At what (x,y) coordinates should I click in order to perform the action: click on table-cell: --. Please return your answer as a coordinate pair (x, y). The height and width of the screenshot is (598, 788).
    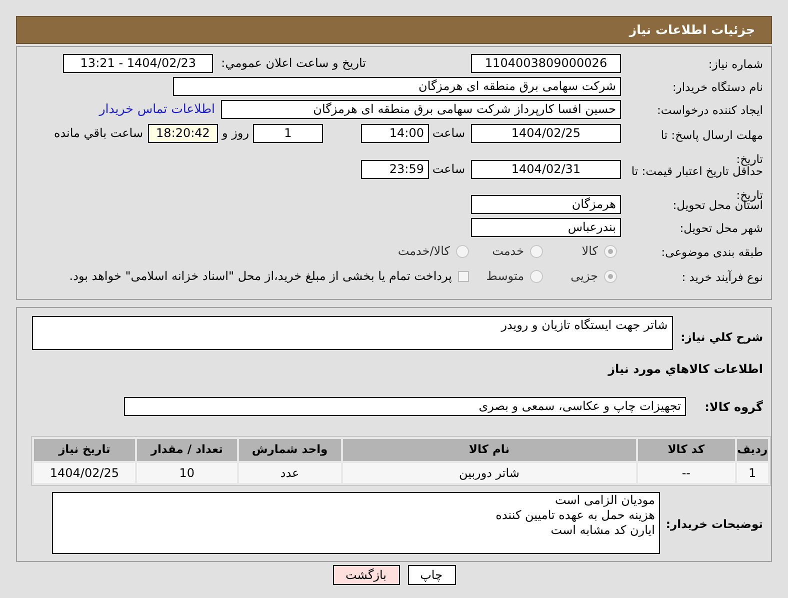
    Looking at the image, I should click on (686, 473).